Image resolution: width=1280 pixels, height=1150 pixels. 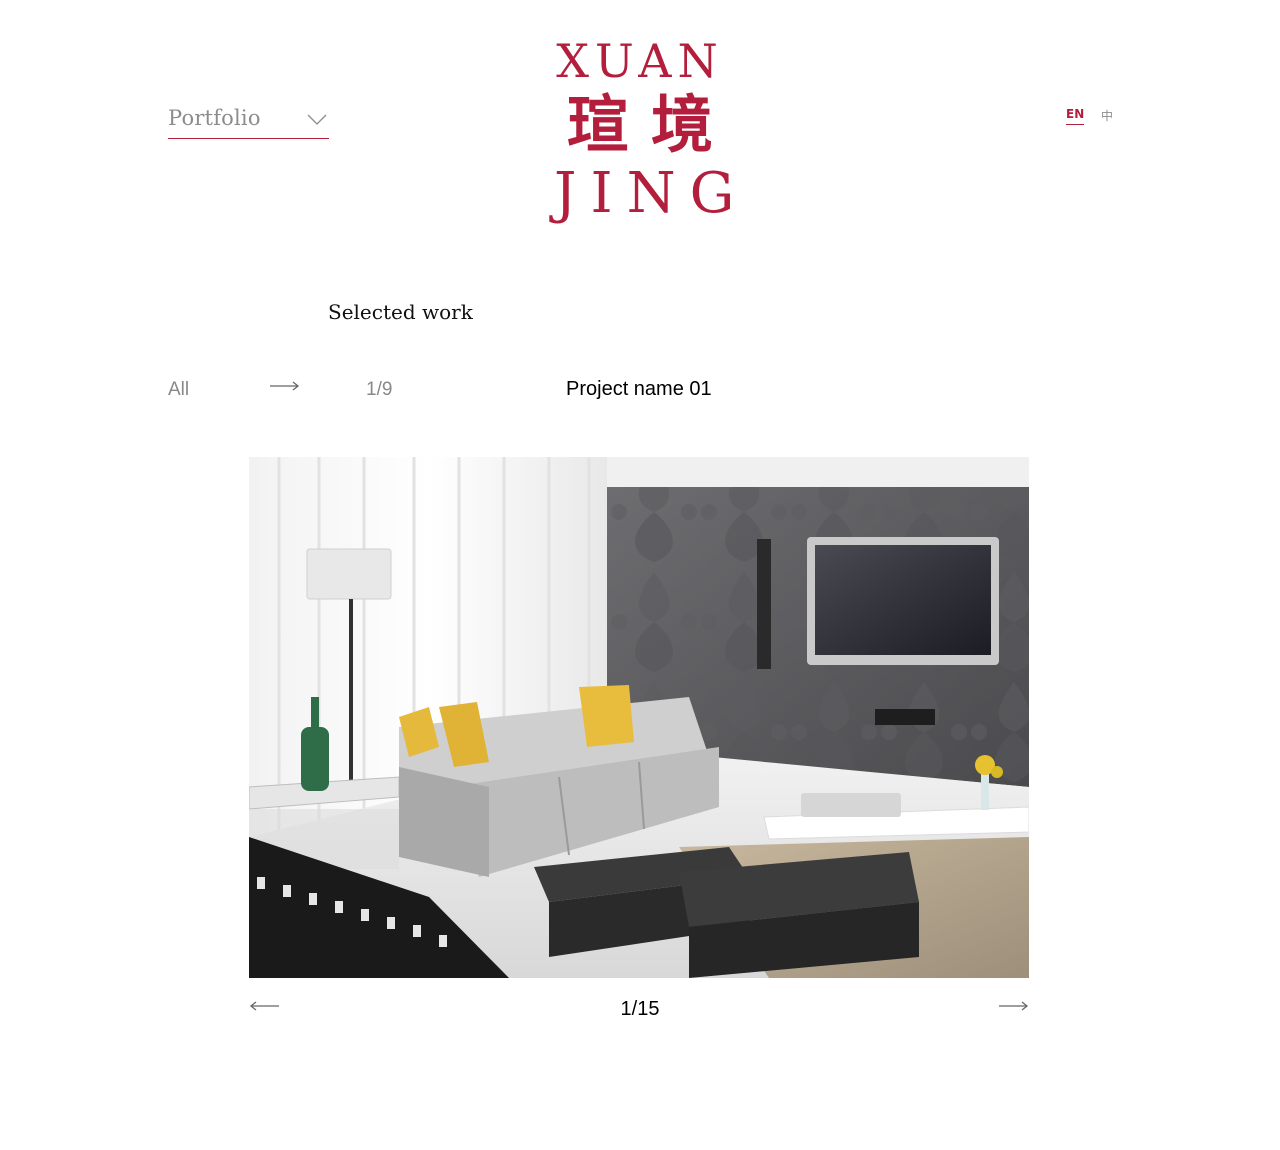 I want to click on project-name: Project name 01, so click(x=639, y=389).